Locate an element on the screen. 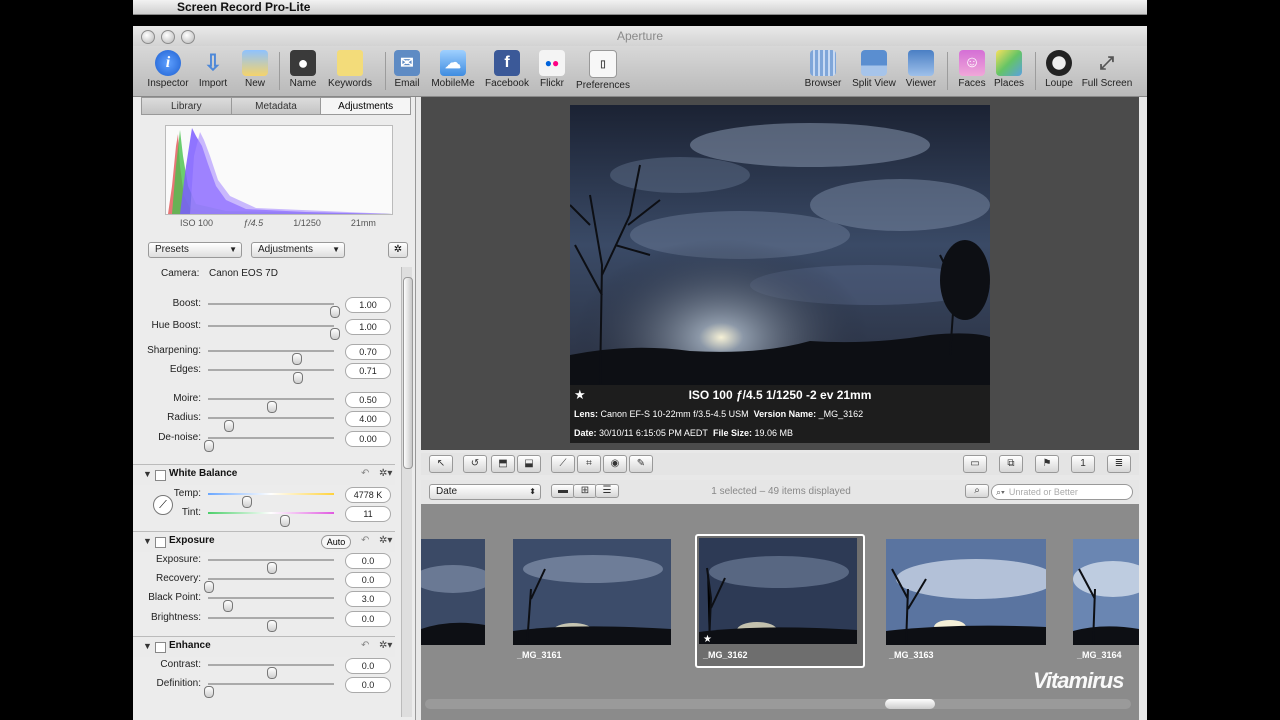  value-field: 11 is located at coordinates (368, 514).